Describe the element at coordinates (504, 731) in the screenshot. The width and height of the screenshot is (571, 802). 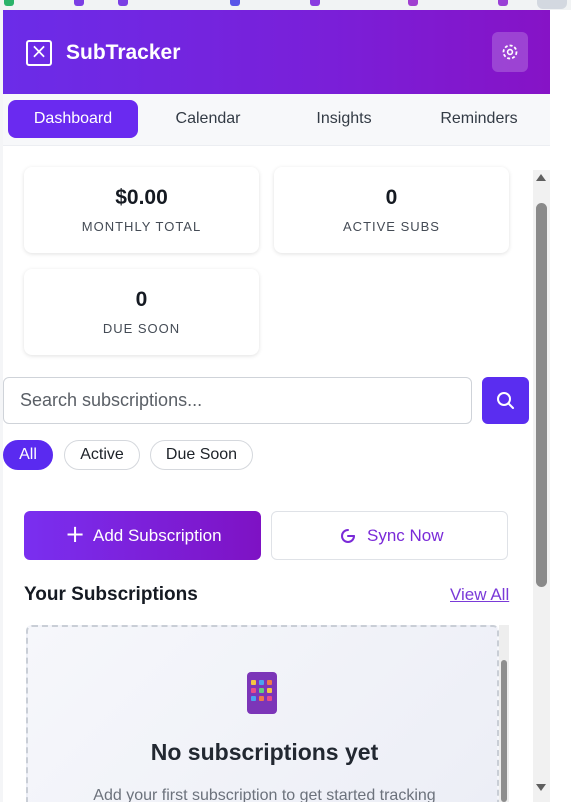
I see `list-scrollbar-thumb` at that location.